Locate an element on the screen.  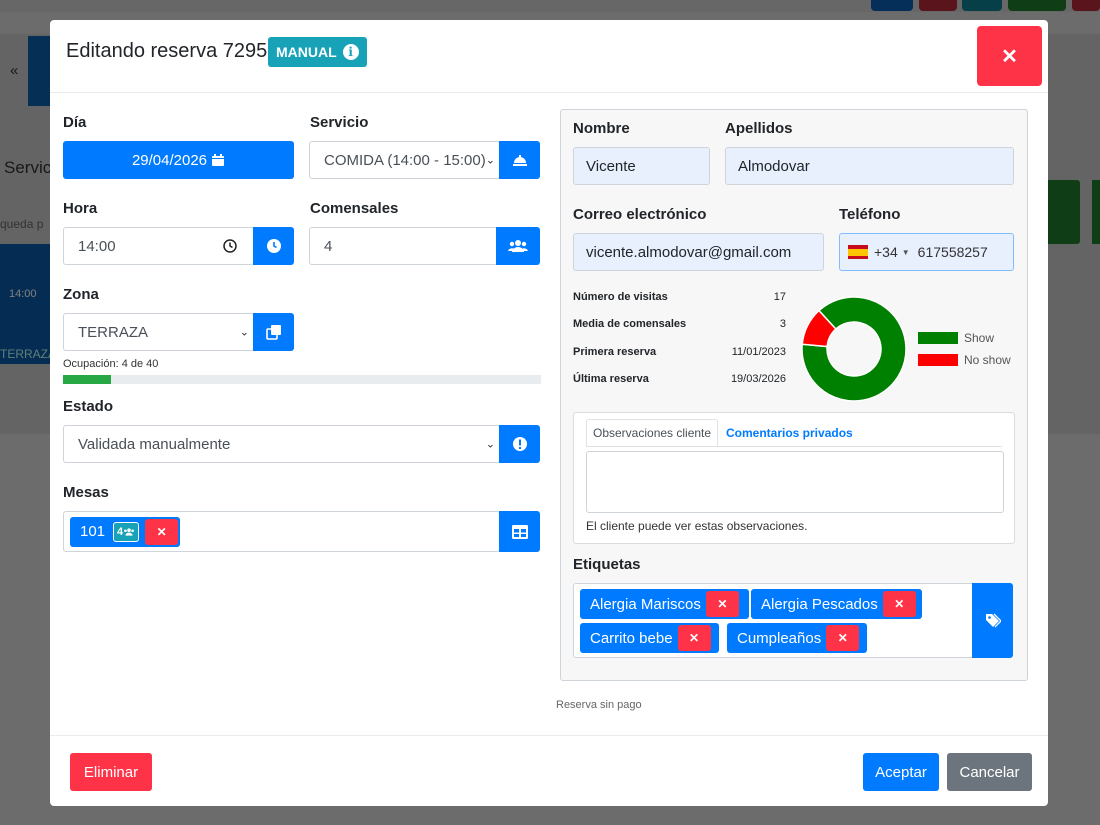
correo-label: Correo electrónico is located at coordinates (640, 214).